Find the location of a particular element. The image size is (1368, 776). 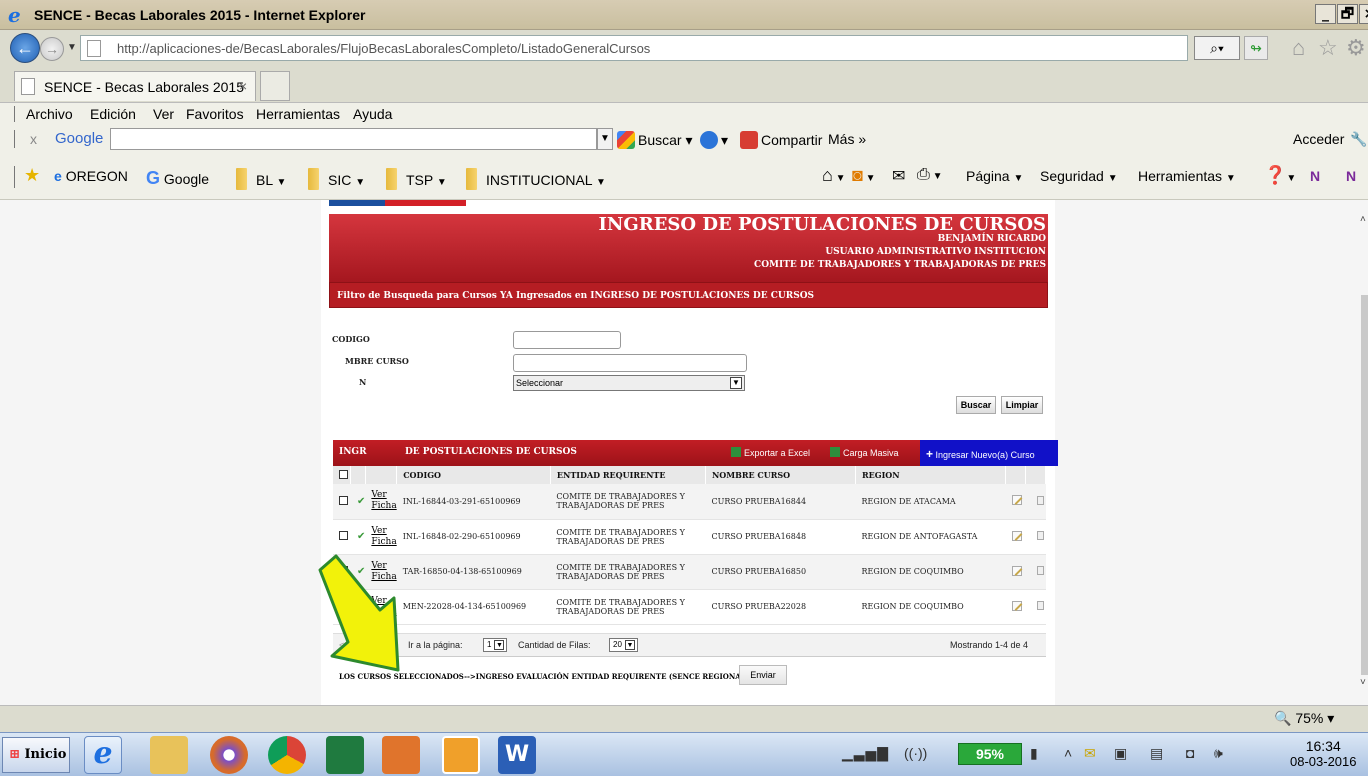

bulk-load-button: Carga Masiva is located at coordinates (864, 452).